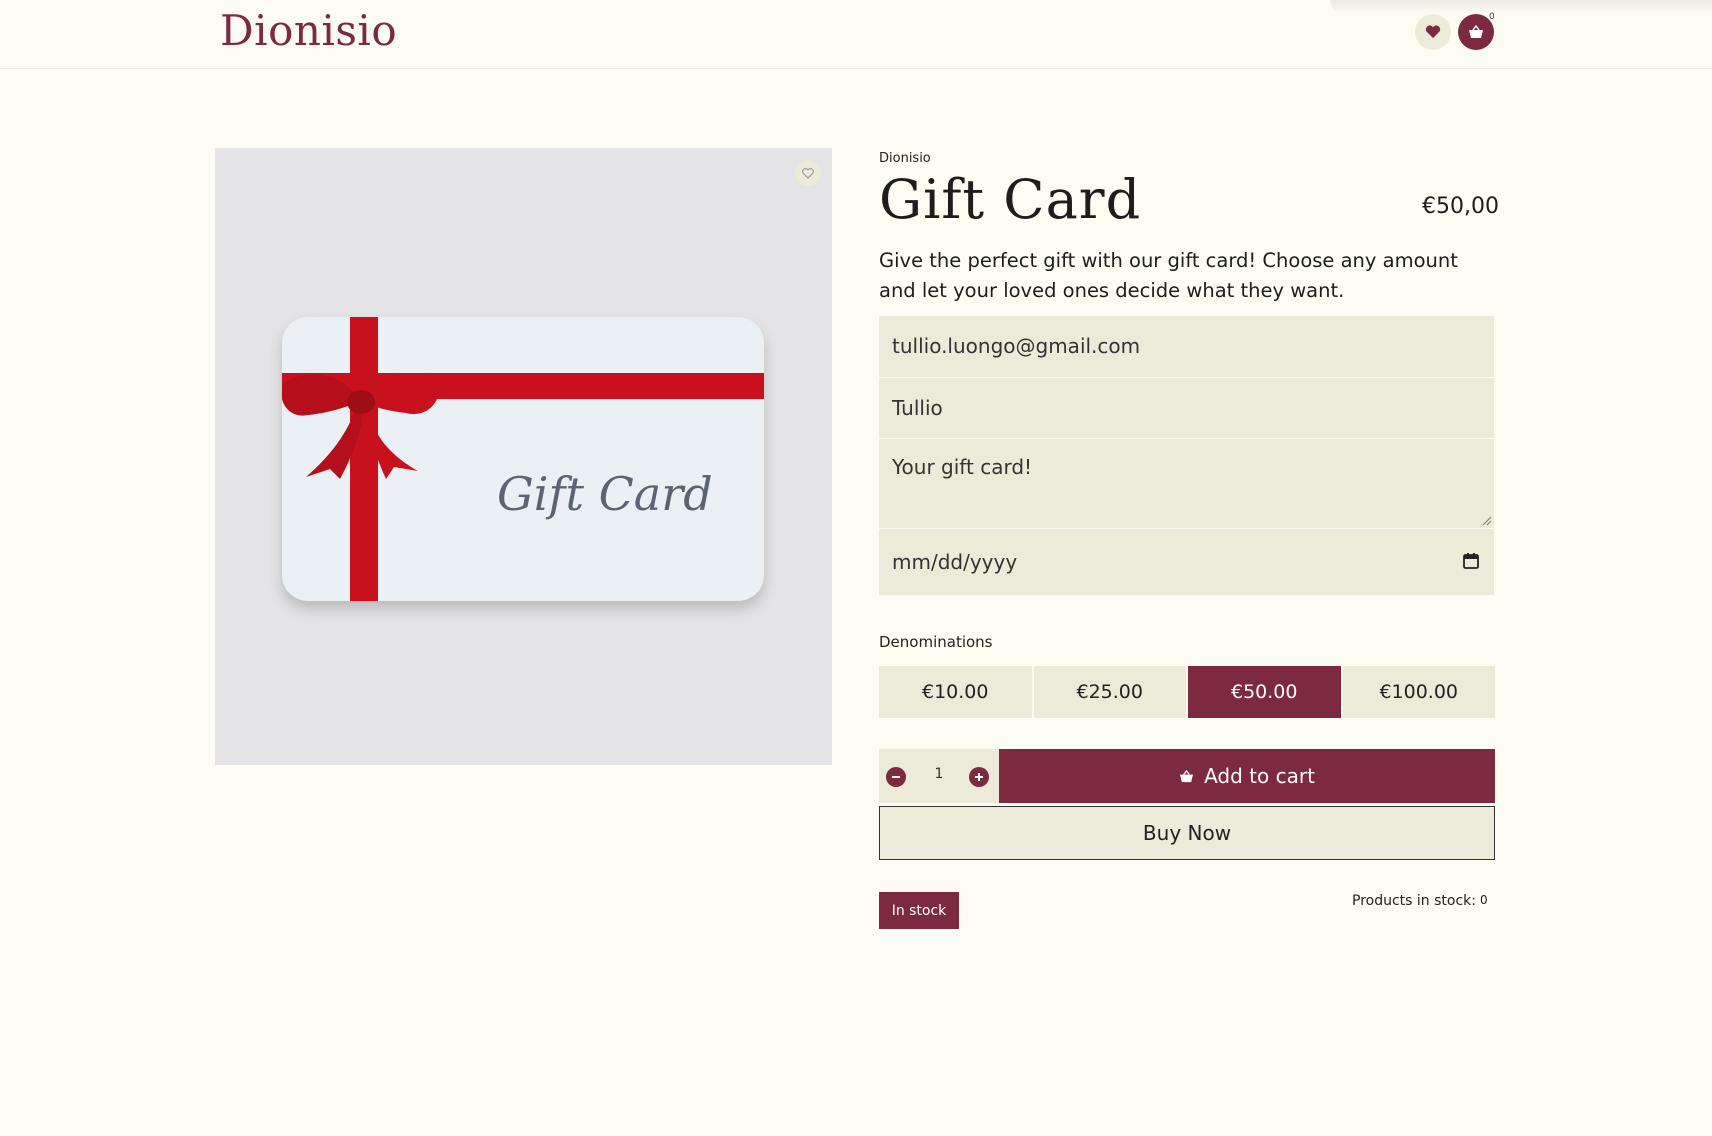 This screenshot has height=1136, width=1712. Describe the element at coordinates (1492, 17) in the screenshot. I see `cart-count-badge: 0` at that location.